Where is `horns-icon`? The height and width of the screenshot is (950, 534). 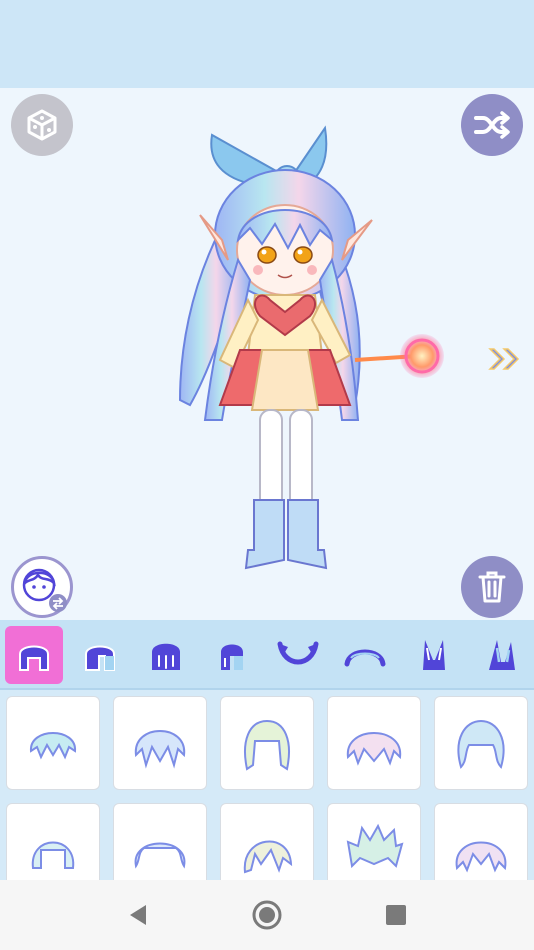
horns-icon is located at coordinates (298, 653).